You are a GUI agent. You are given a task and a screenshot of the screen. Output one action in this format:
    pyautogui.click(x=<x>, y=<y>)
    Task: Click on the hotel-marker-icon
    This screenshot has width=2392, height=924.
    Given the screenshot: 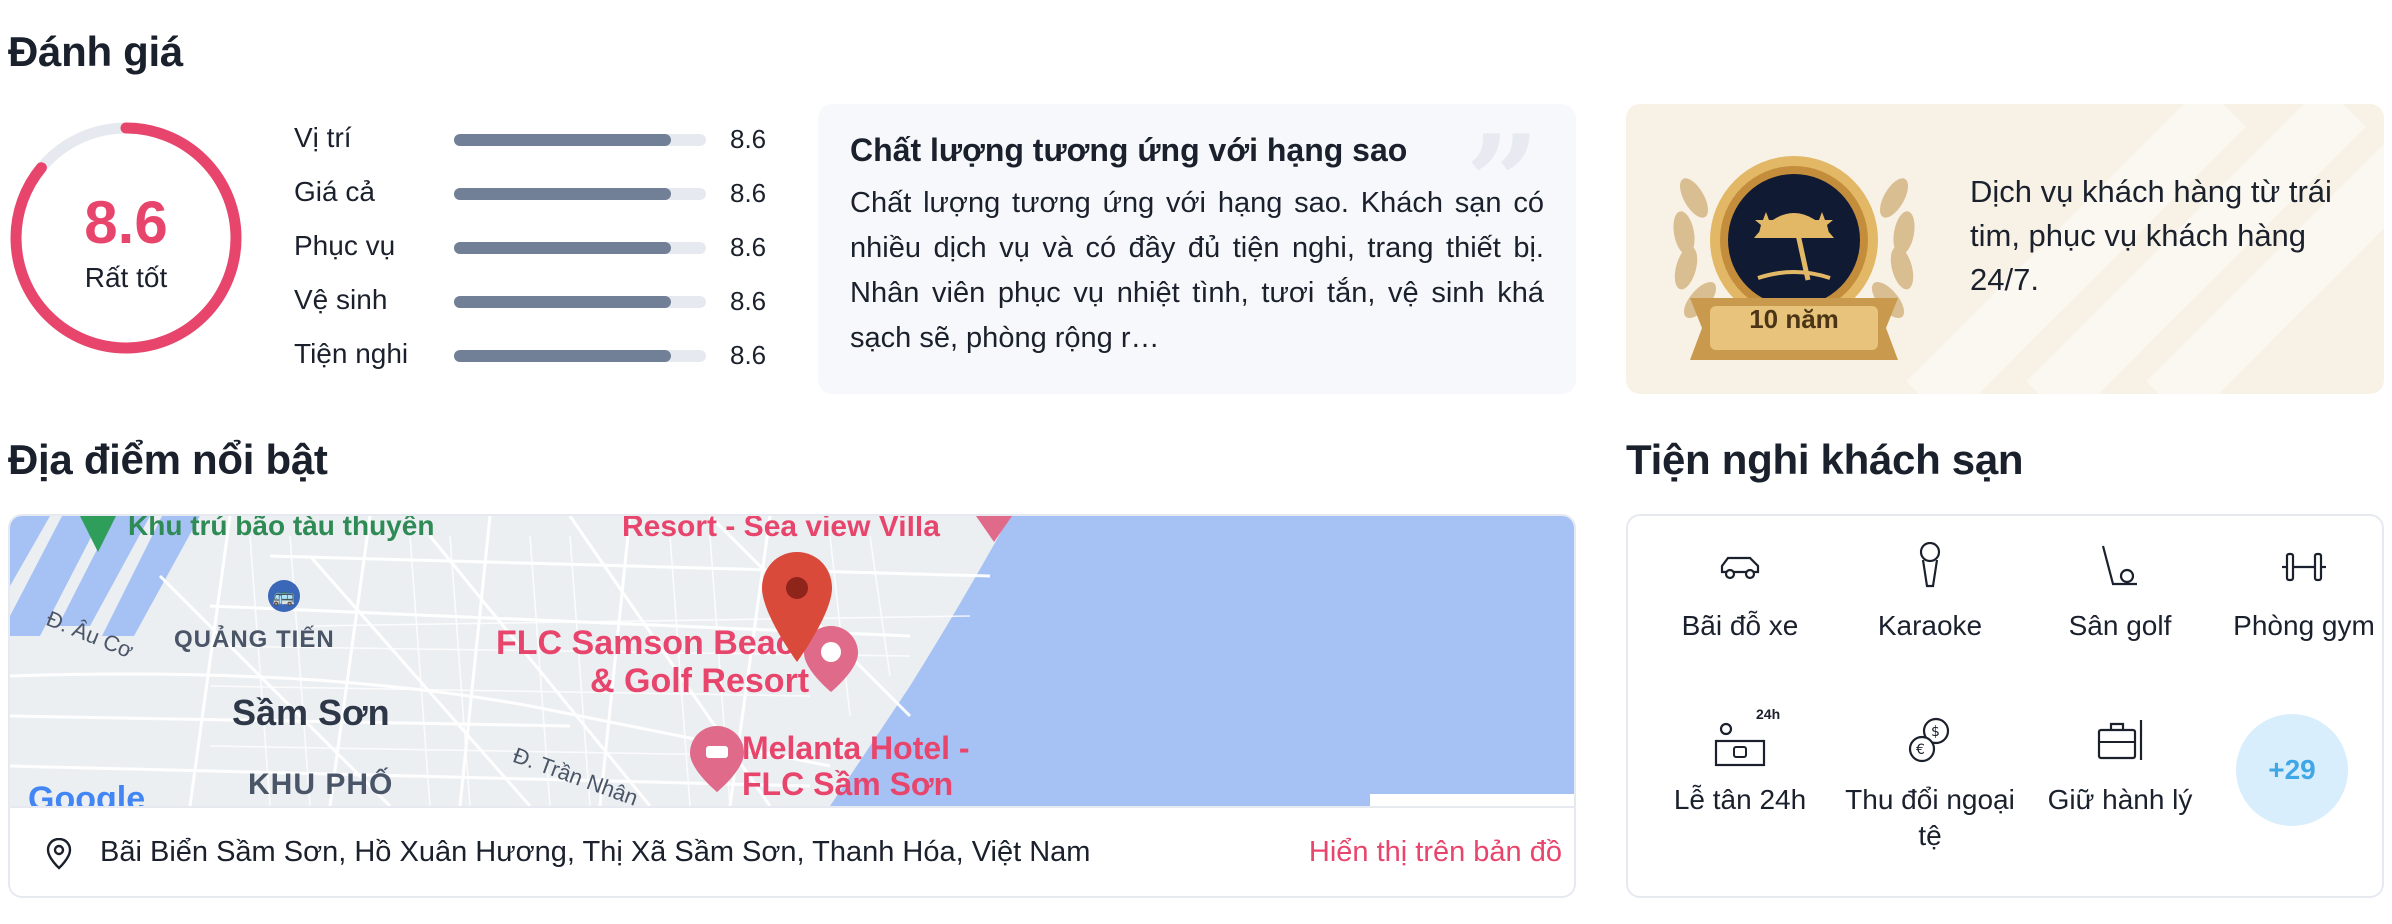 What is the action you would take?
    pyautogui.click(x=717, y=759)
    